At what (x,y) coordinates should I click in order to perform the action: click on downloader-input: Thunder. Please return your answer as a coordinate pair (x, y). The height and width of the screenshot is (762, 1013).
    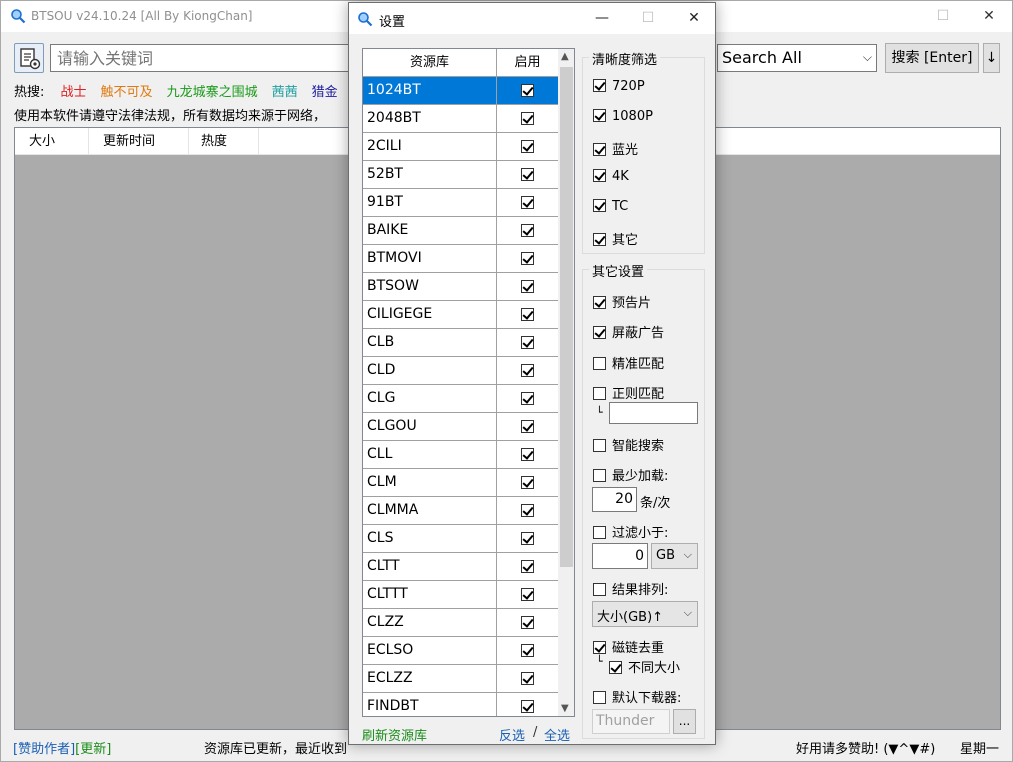
    Looking at the image, I should click on (631, 721).